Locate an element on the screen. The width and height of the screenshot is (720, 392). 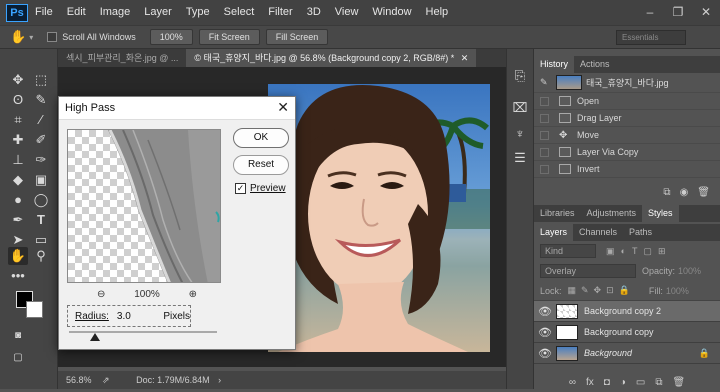
zoom-in-icon: ⊕ is located at coordinates (193, 294).